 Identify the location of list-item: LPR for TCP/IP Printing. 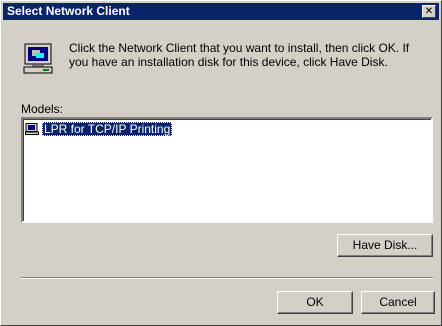
(99, 129).